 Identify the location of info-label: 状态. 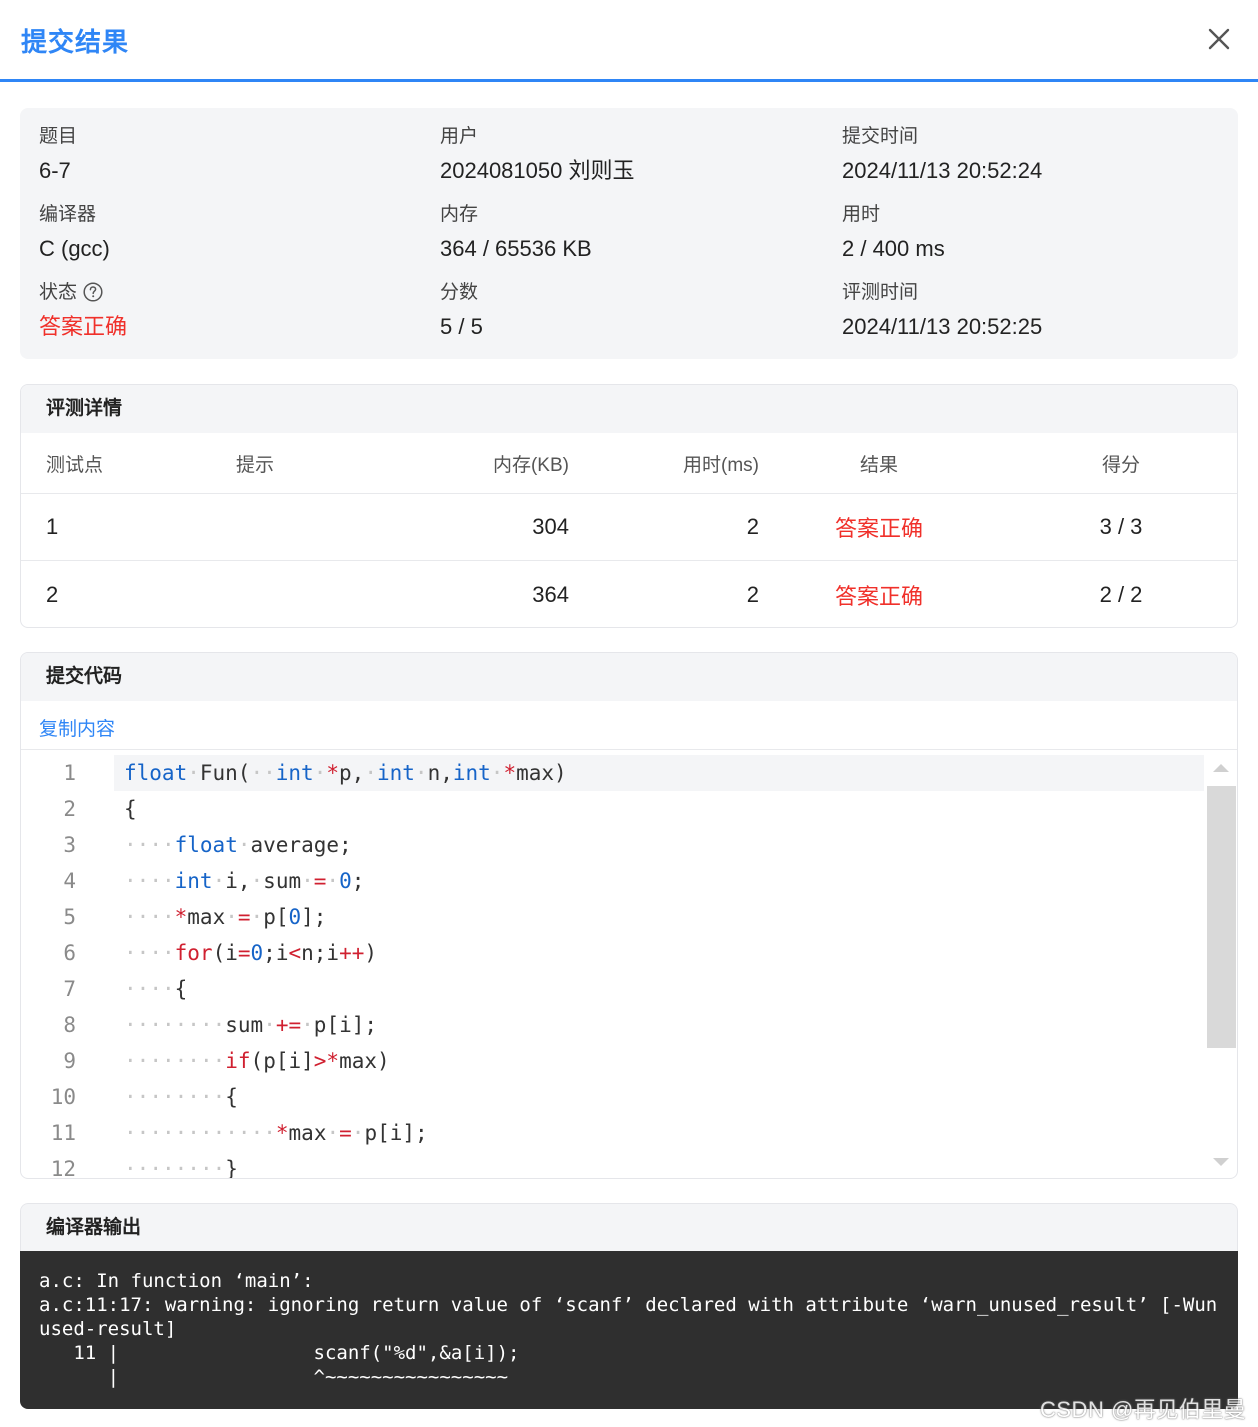
(83, 293).